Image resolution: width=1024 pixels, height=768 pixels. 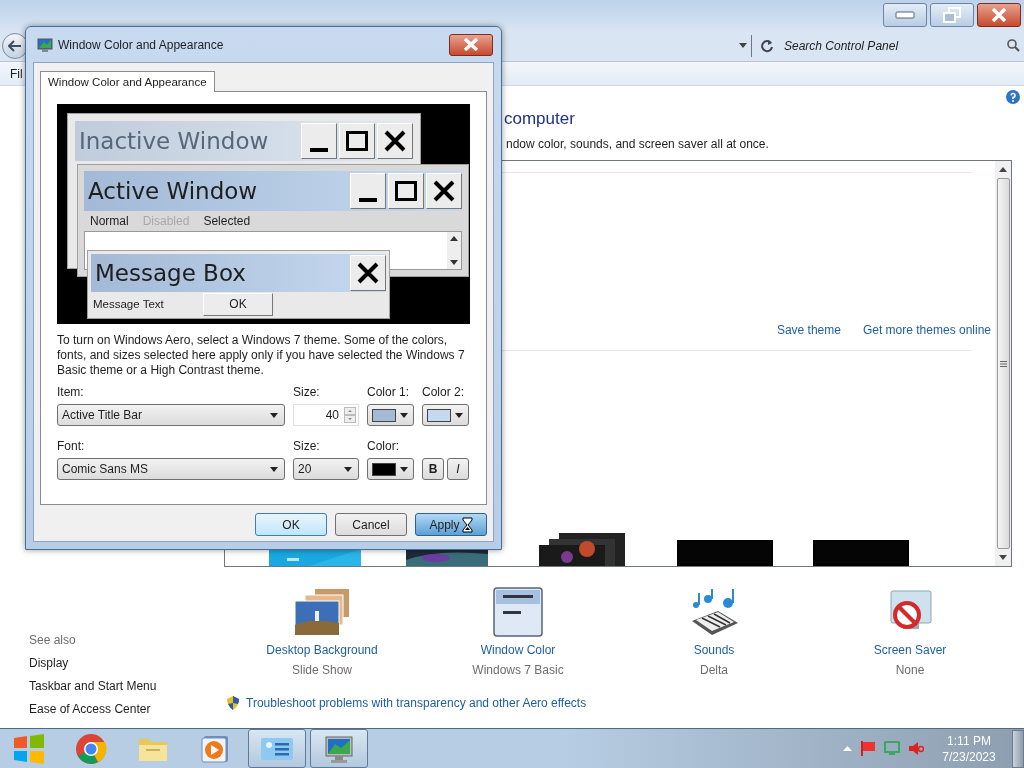 I want to click on troubleshoot-link: Troubleshoot problems with transparency and other Aero effects, so click(x=416, y=703).